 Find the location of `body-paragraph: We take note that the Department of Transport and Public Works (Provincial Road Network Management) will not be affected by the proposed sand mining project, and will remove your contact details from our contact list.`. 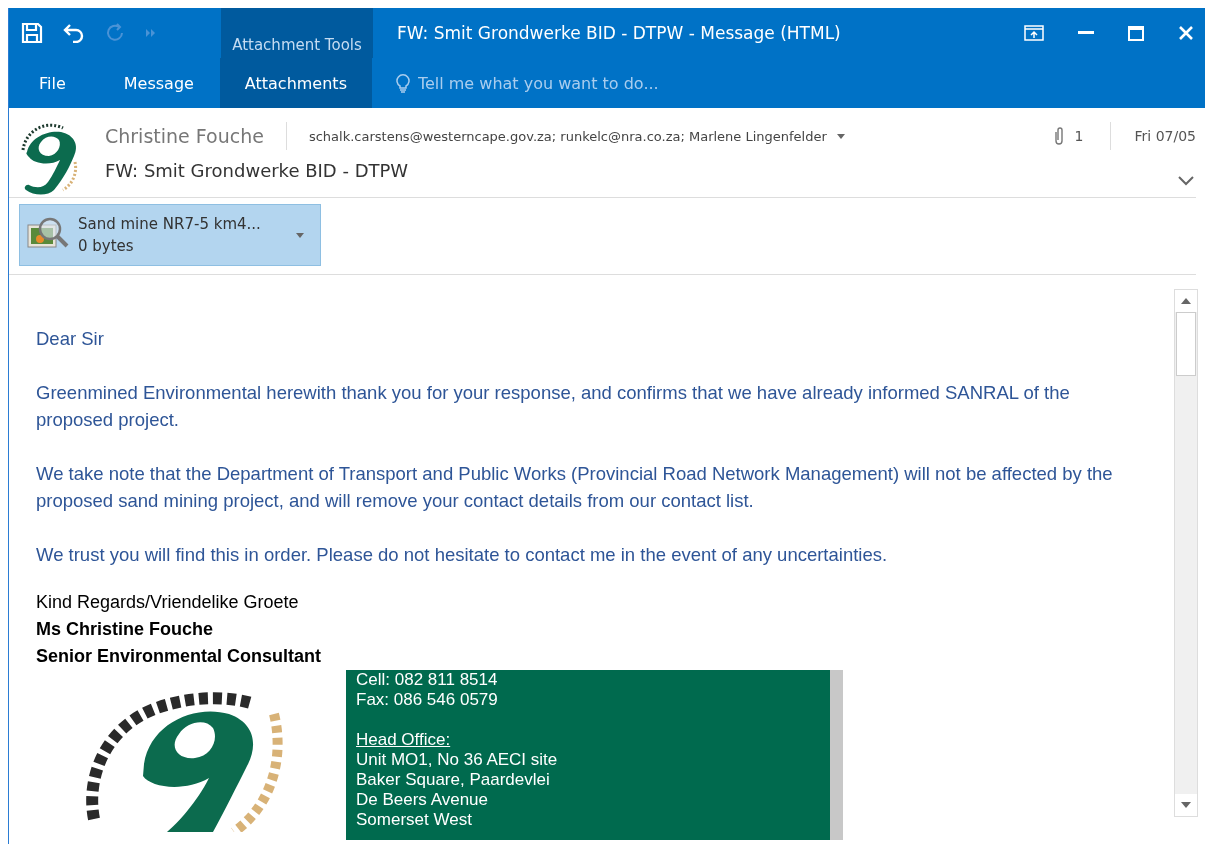

body-paragraph: We take note that the Department of Transport and Public Works (Provincial Road Network Management) will not be affected by the proposed sand mining project, and will remove your contact details from our contact list. is located at coordinates (575, 487).